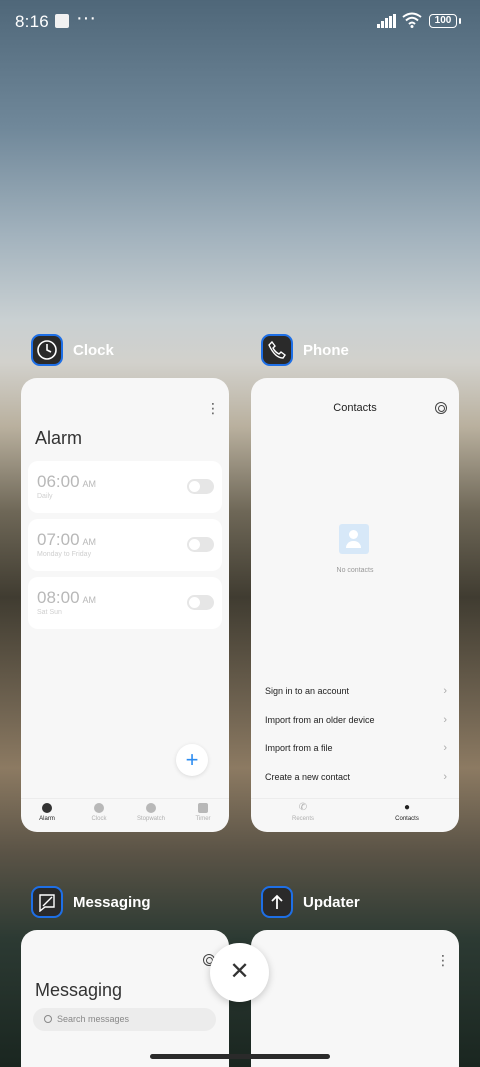  I want to click on page-title: Alarm, so click(59, 438).